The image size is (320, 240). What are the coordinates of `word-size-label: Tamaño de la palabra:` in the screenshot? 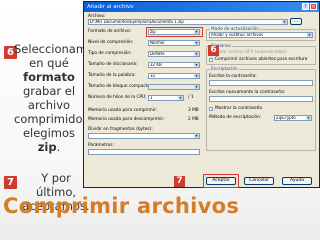 It's located at (112, 75).